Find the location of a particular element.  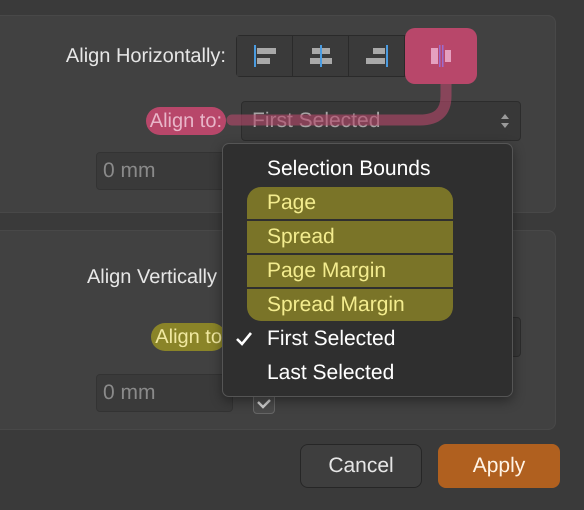

apply-button: Apply is located at coordinates (499, 466).